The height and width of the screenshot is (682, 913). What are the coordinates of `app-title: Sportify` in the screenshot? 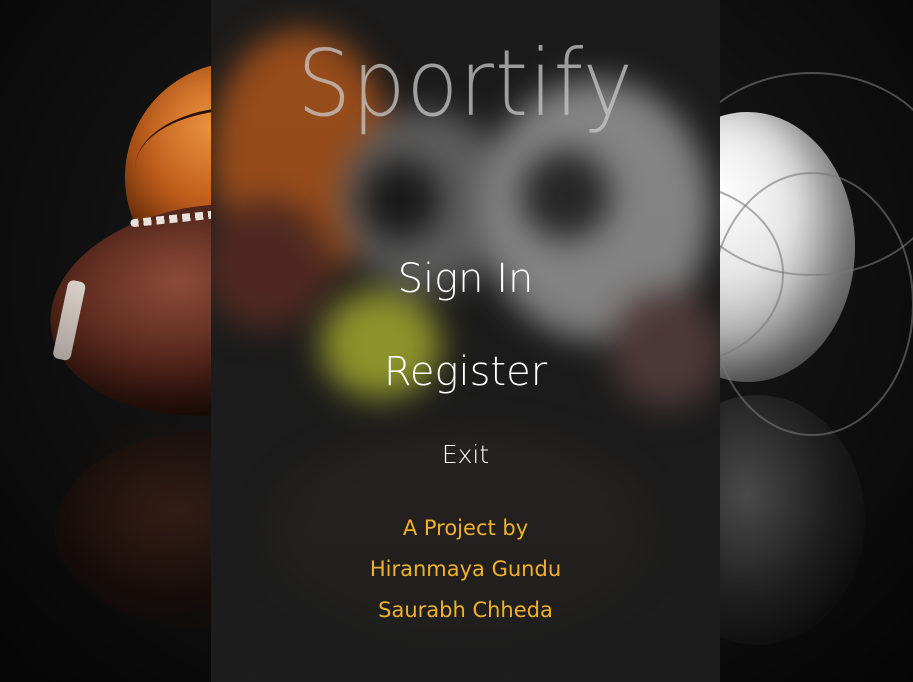 It's located at (465, 83).